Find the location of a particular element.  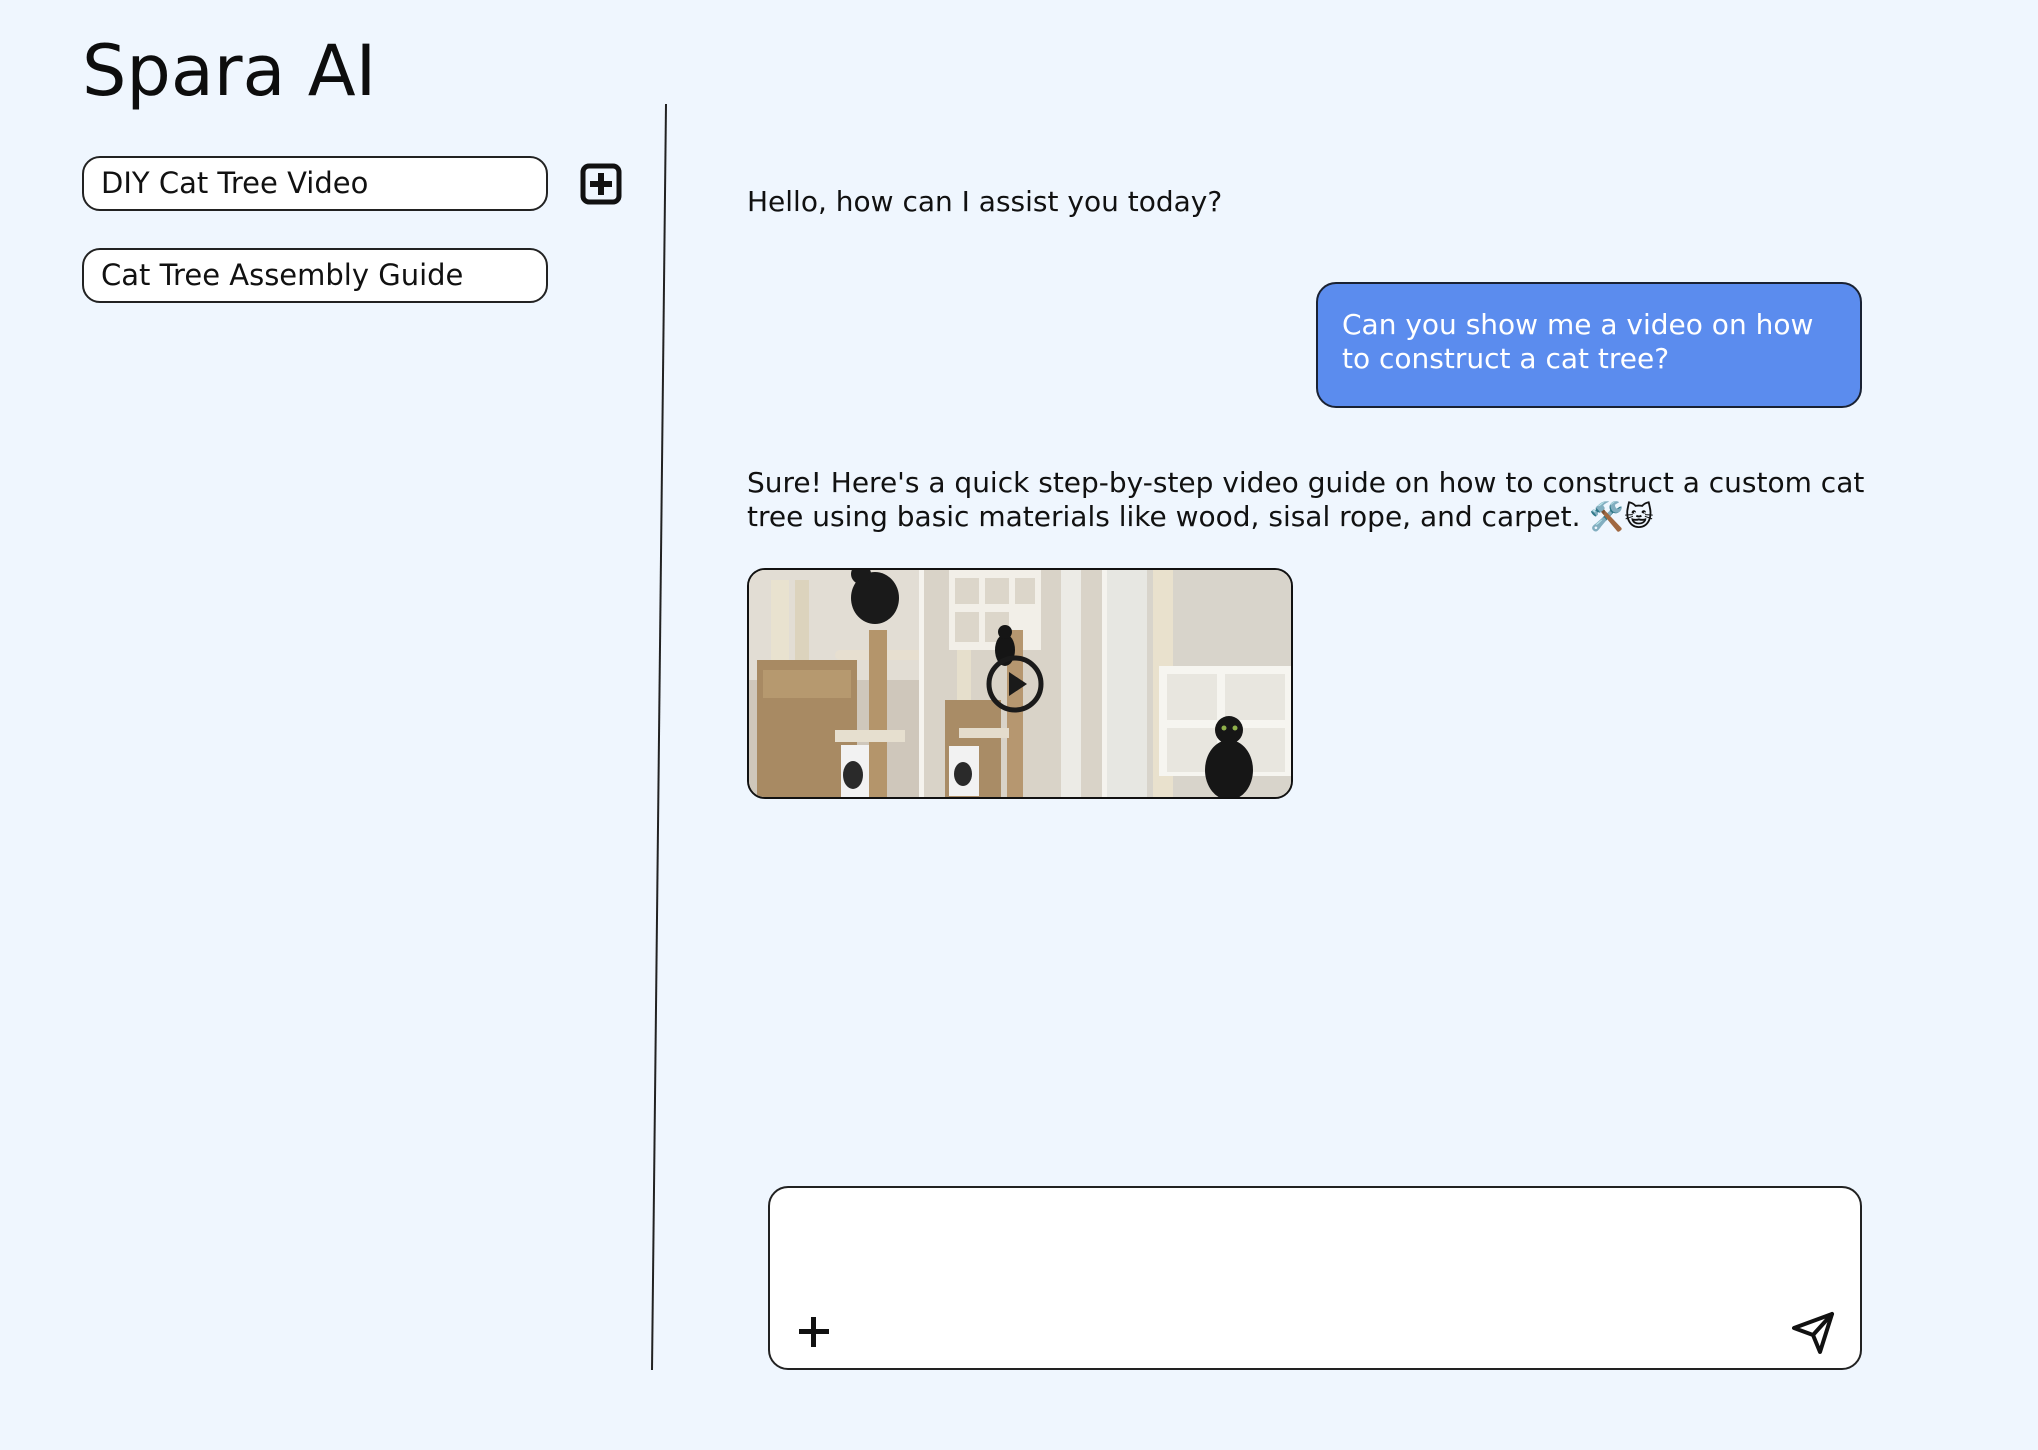

video-thumbnail is located at coordinates (1020, 683).